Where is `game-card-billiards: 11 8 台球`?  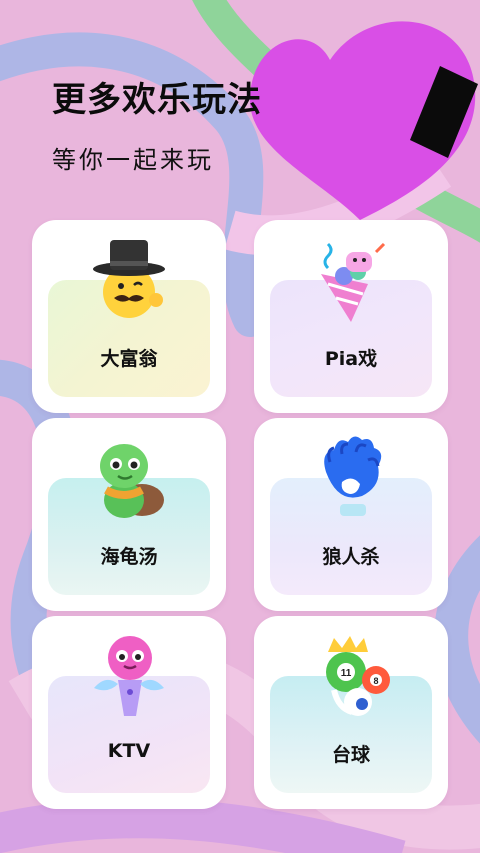
game-card-billiards: 11 8 台球 is located at coordinates (351, 712).